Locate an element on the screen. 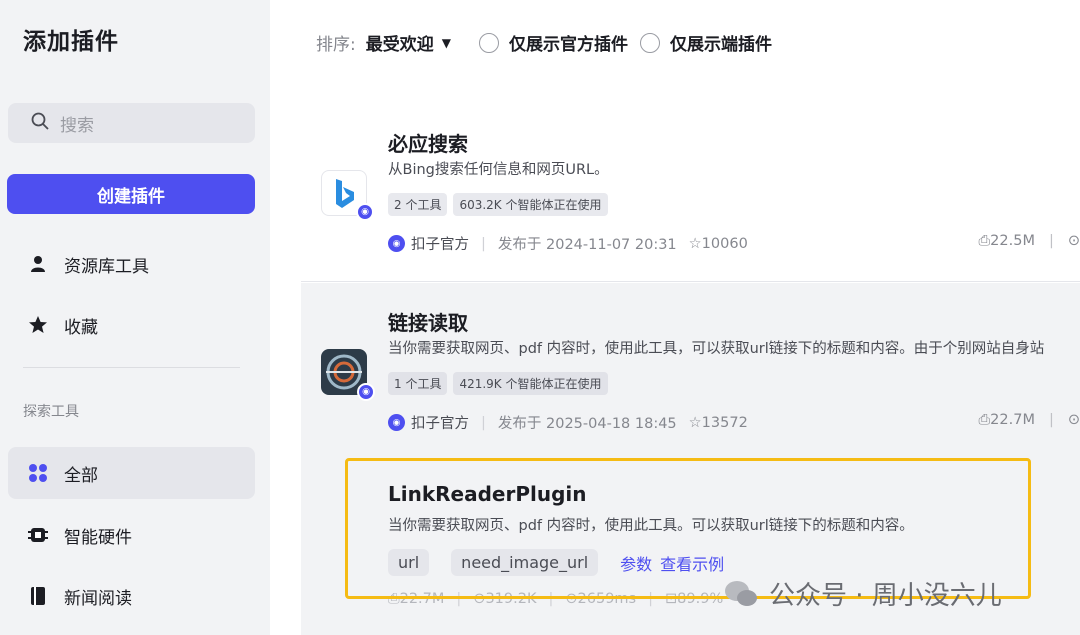 The height and width of the screenshot is (635, 1080). star-icon is located at coordinates (38, 325).